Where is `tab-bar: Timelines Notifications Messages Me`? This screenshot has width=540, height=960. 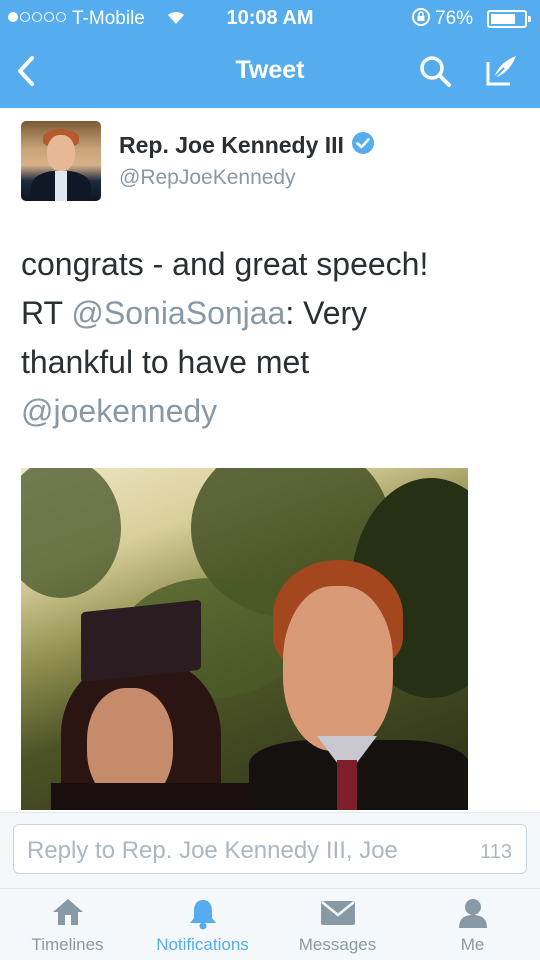
tab-bar: Timelines Notifications Messages Me is located at coordinates (270, 924).